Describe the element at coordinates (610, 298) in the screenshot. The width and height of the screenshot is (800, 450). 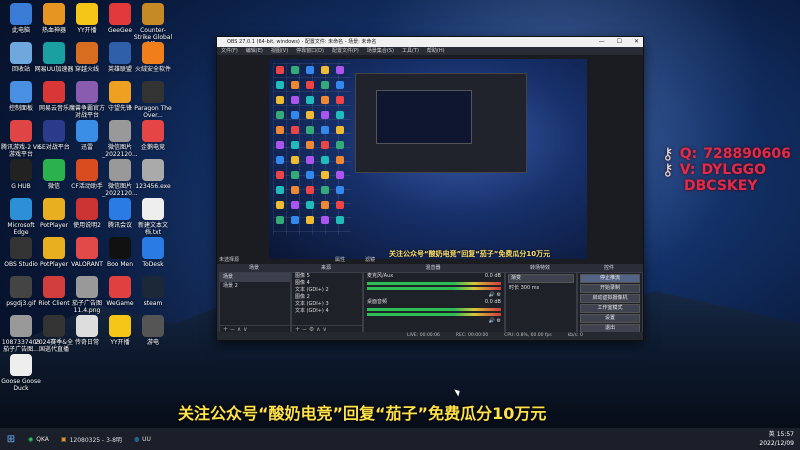
I see `virtual-camera-button: 启动虚拟摄像机` at that location.